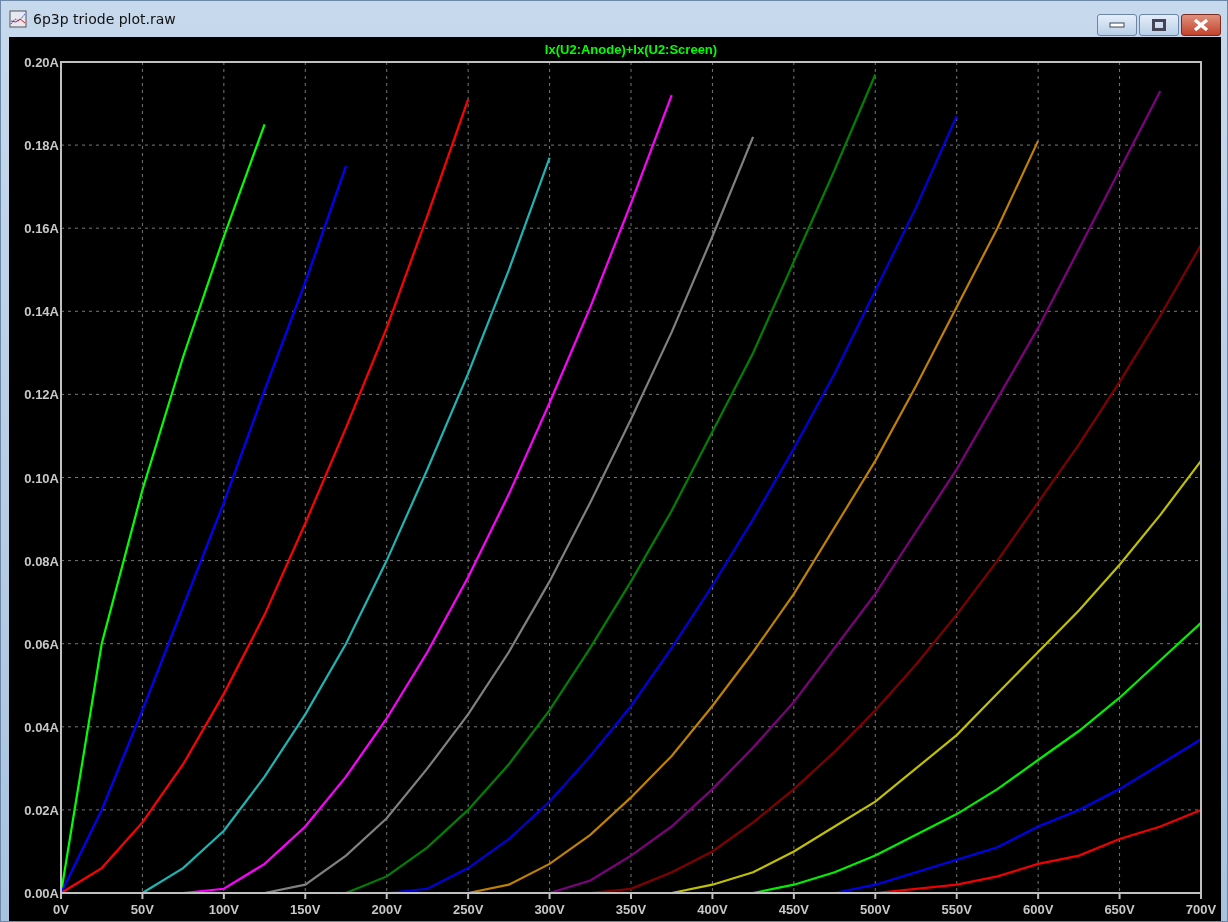  I want to click on y-tick-label: 0.08A, so click(41, 561).